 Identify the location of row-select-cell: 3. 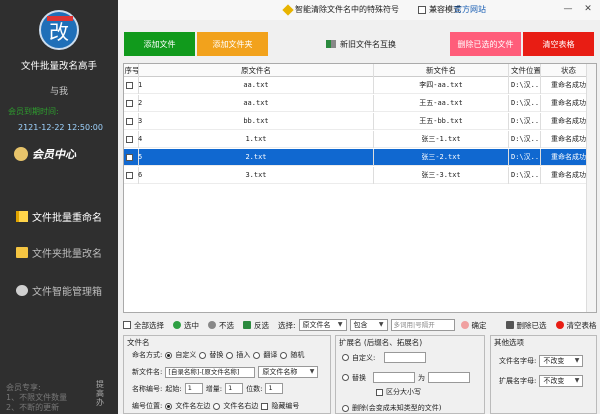
(133, 121).